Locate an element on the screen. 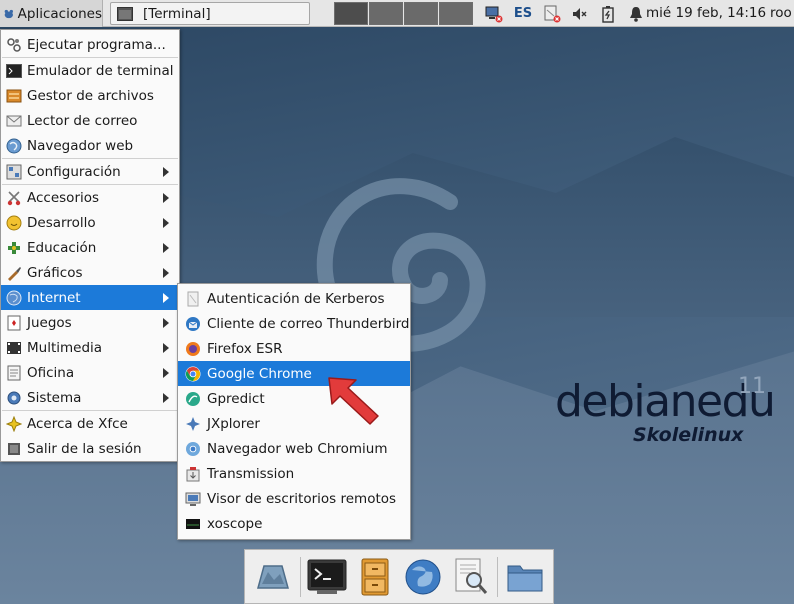 The width and height of the screenshot is (794, 604). file-cabinet-icon is located at coordinates (375, 576).